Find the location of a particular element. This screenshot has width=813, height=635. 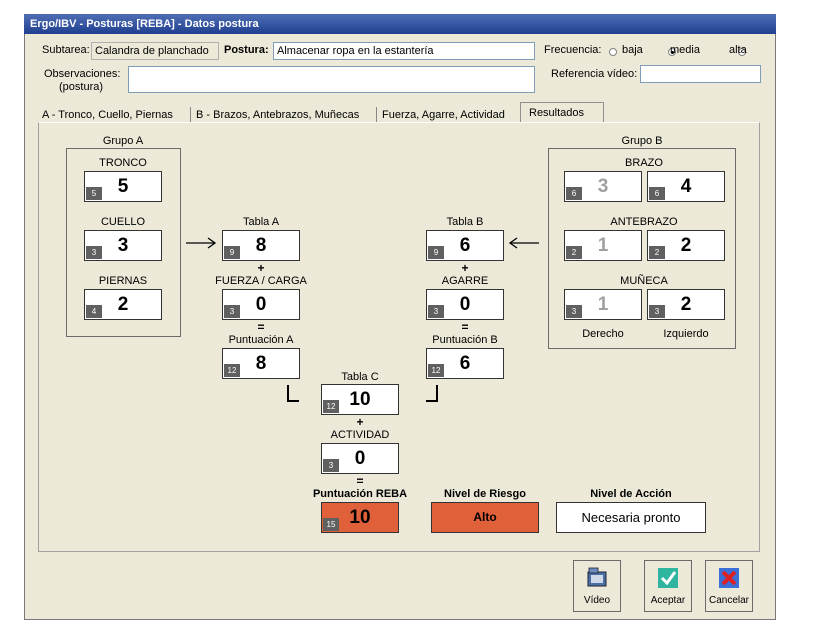

antebrazo-derecho-value: 1 is located at coordinates (603, 245).